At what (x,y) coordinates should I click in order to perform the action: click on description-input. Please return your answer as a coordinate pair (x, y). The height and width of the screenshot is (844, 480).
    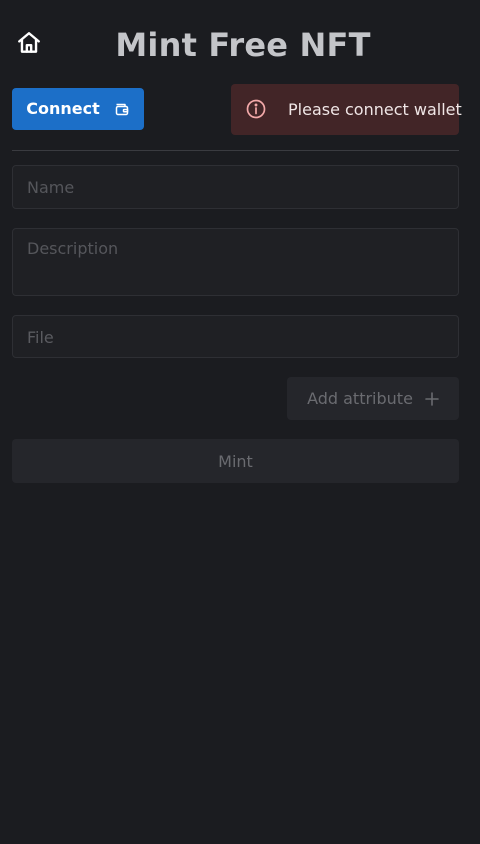
    Looking at the image, I should click on (235, 262).